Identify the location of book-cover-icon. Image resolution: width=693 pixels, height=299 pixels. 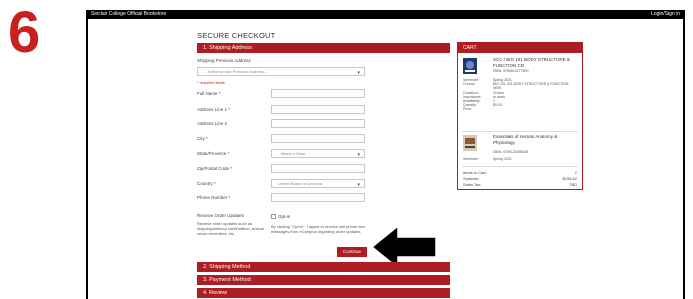
(470, 143).